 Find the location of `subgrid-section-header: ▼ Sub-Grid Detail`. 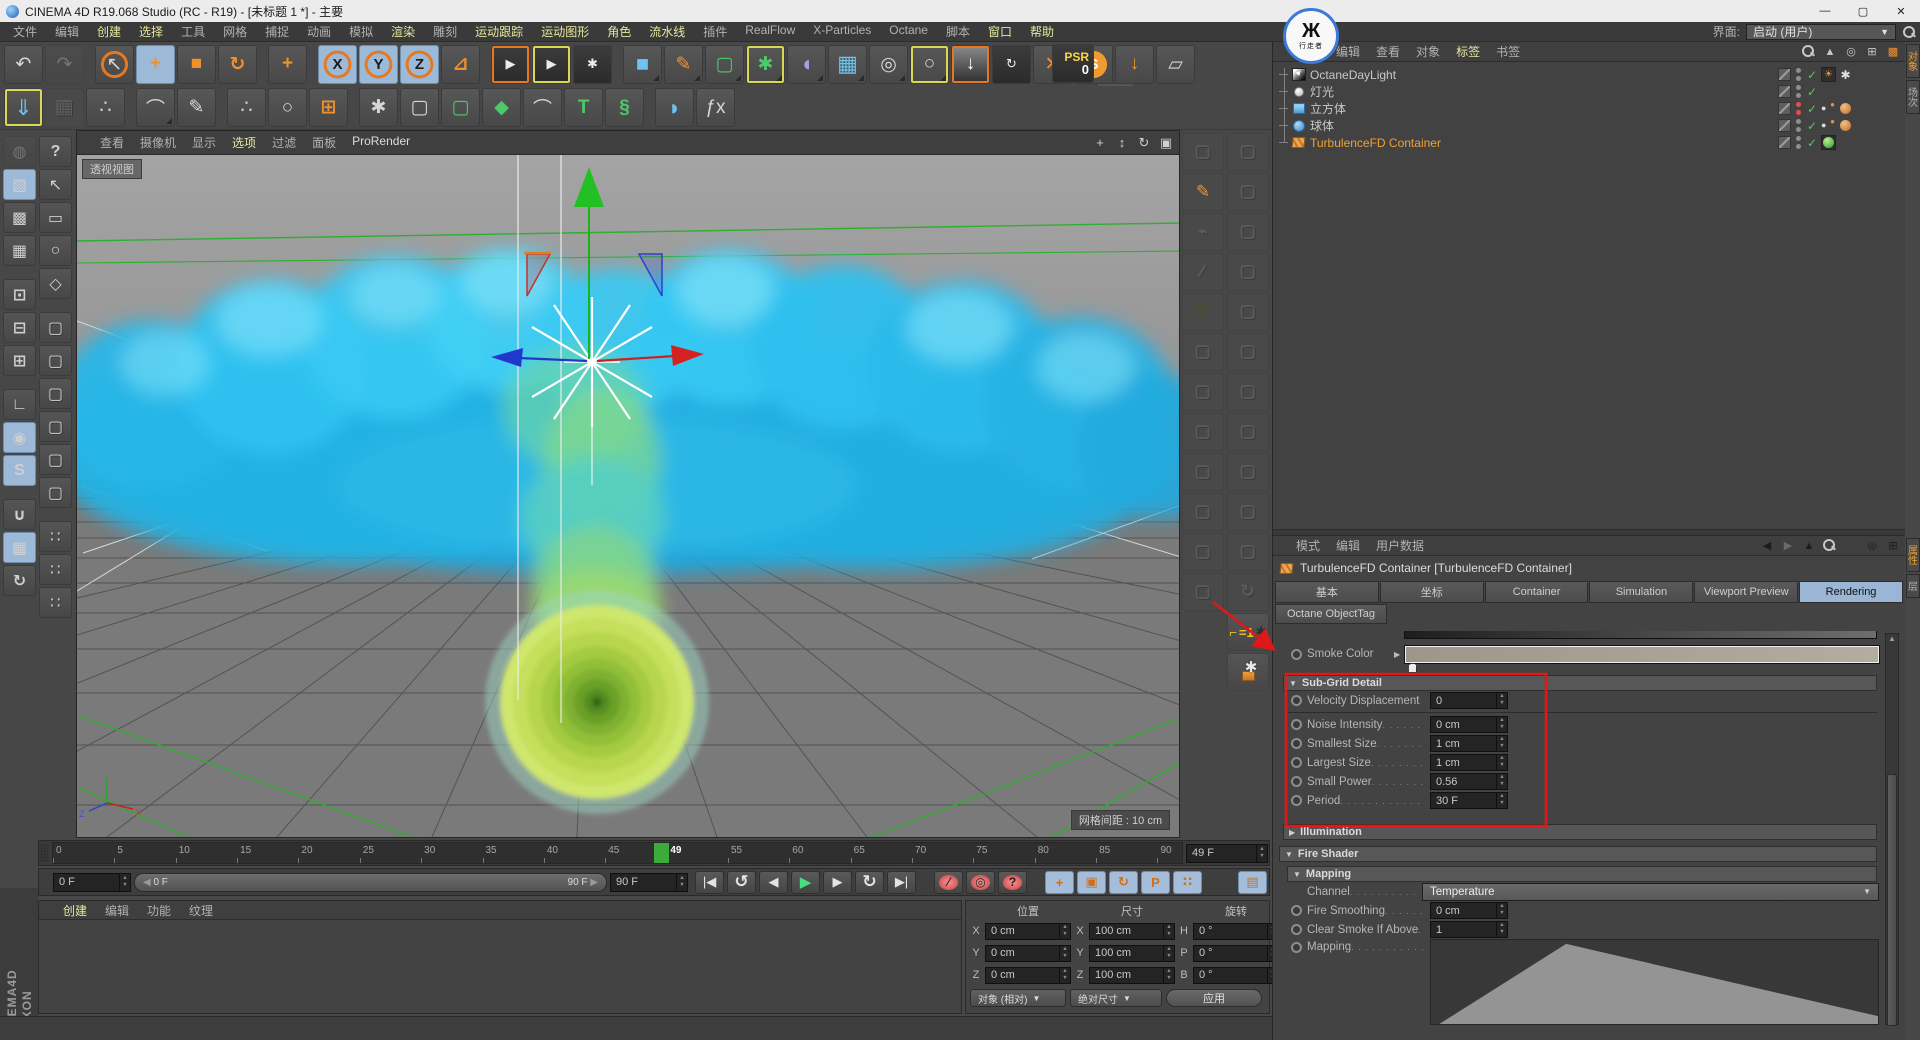

subgrid-section-header: ▼ Sub-Grid Detail is located at coordinates (1580, 683).